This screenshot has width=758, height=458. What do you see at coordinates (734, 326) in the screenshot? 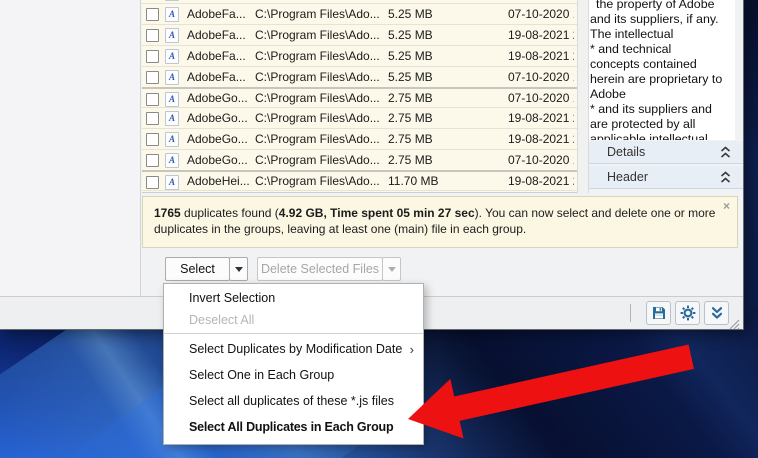
I see `resize-grip` at bounding box center [734, 326].